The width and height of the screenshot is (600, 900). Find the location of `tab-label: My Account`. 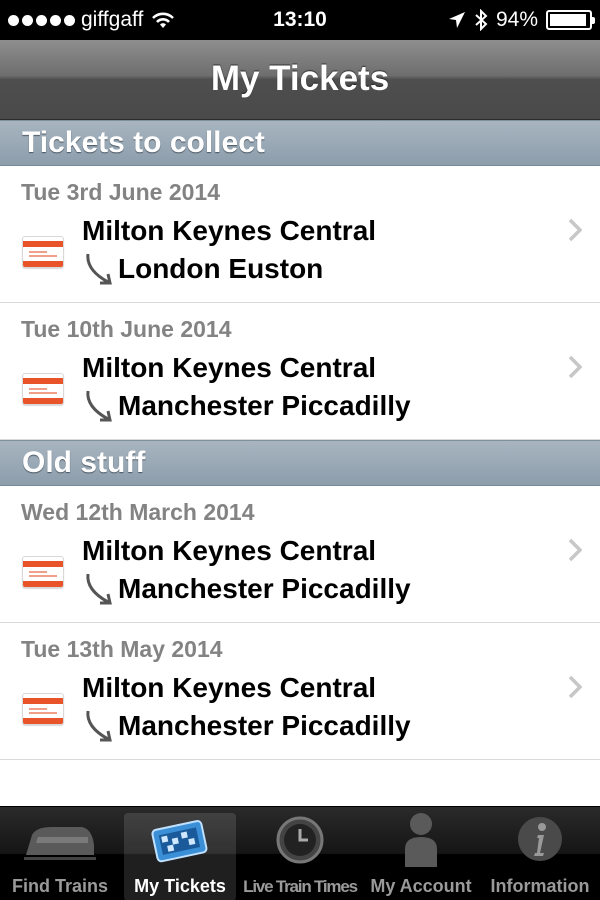

tab-label: My Account is located at coordinates (421, 886).